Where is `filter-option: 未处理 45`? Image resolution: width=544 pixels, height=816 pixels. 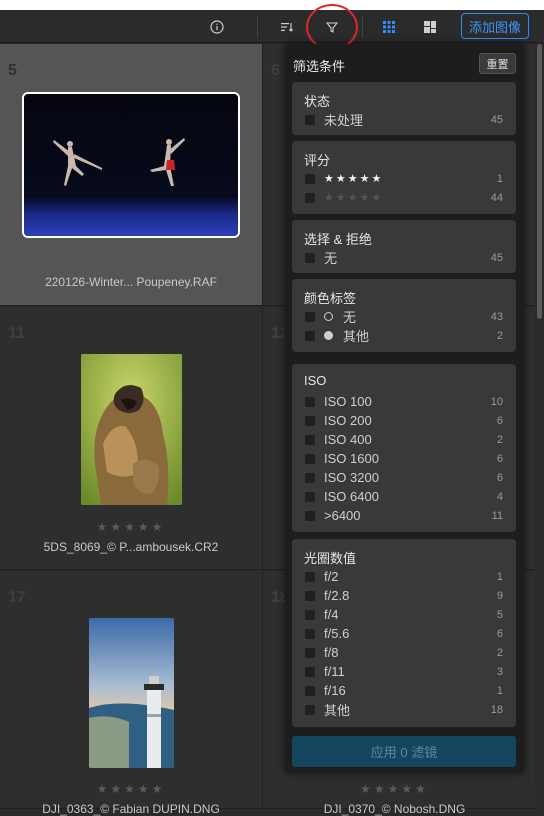 filter-option: 未处理 45 is located at coordinates (404, 119).